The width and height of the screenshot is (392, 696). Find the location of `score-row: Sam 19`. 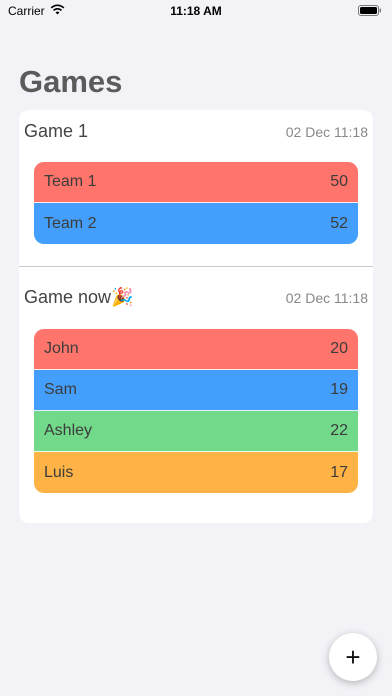

score-row: Sam 19 is located at coordinates (196, 390).